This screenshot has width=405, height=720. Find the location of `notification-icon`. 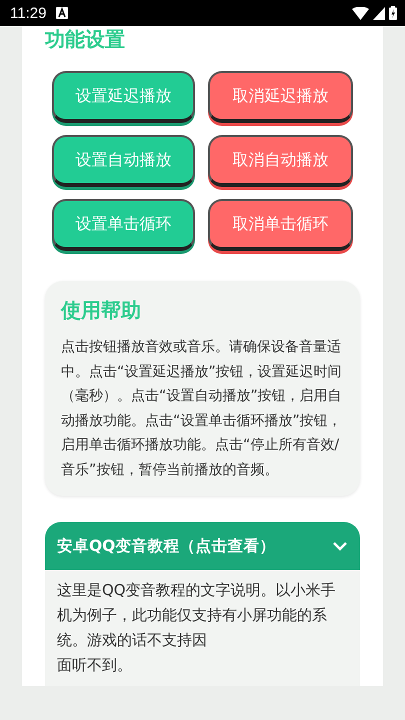

notification-icon is located at coordinates (62, 13).